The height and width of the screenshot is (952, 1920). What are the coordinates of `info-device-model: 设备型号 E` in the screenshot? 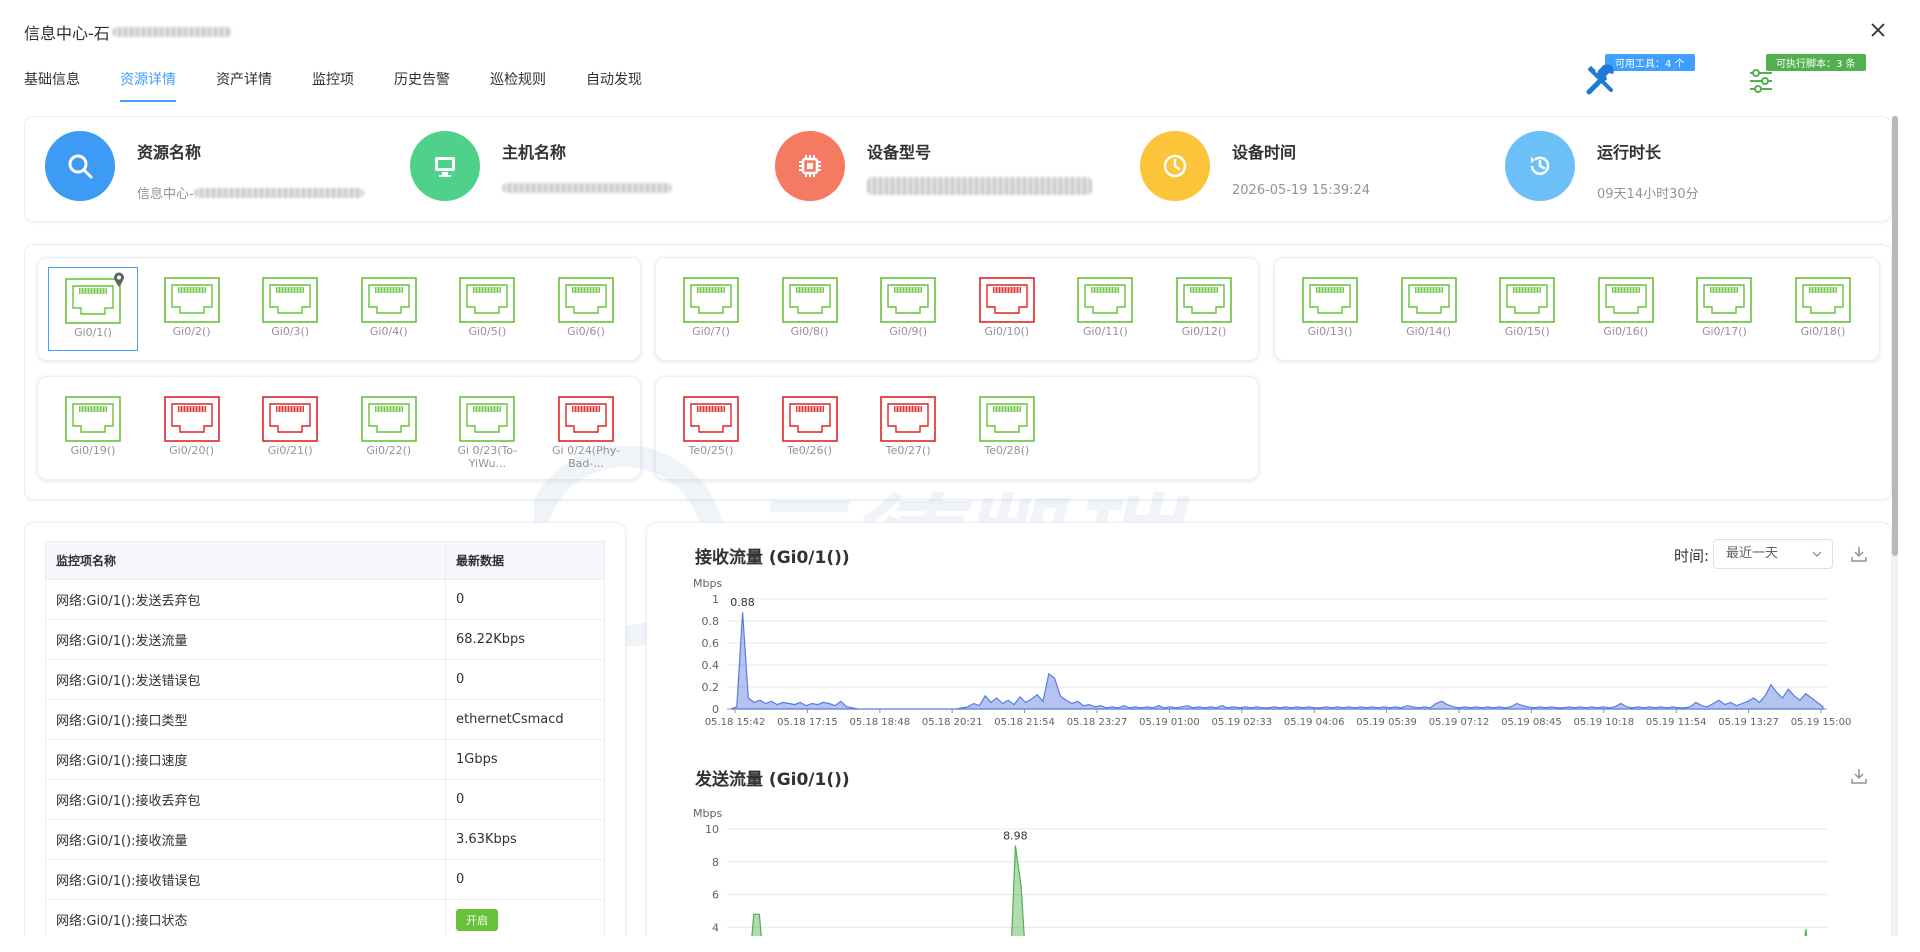 It's located at (933, 166).